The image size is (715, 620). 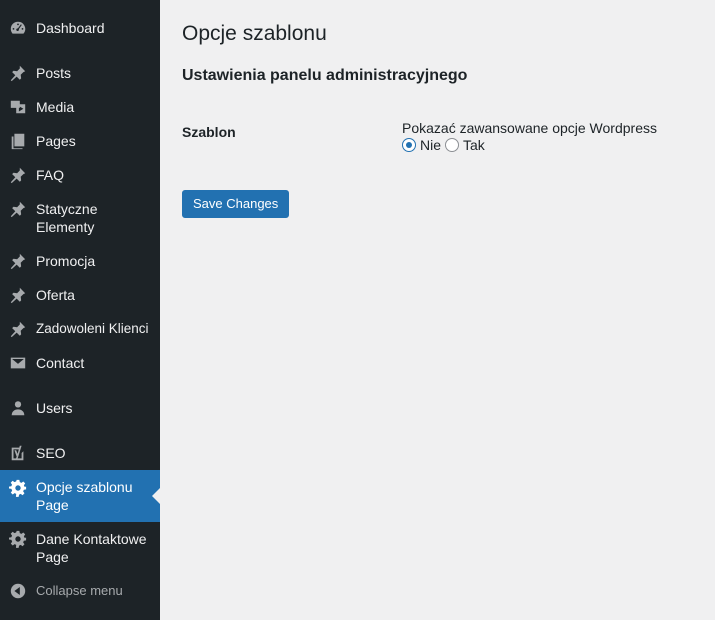 I want to click on sidebar-item-promocja: Promocja, so click(x=80, y=261).